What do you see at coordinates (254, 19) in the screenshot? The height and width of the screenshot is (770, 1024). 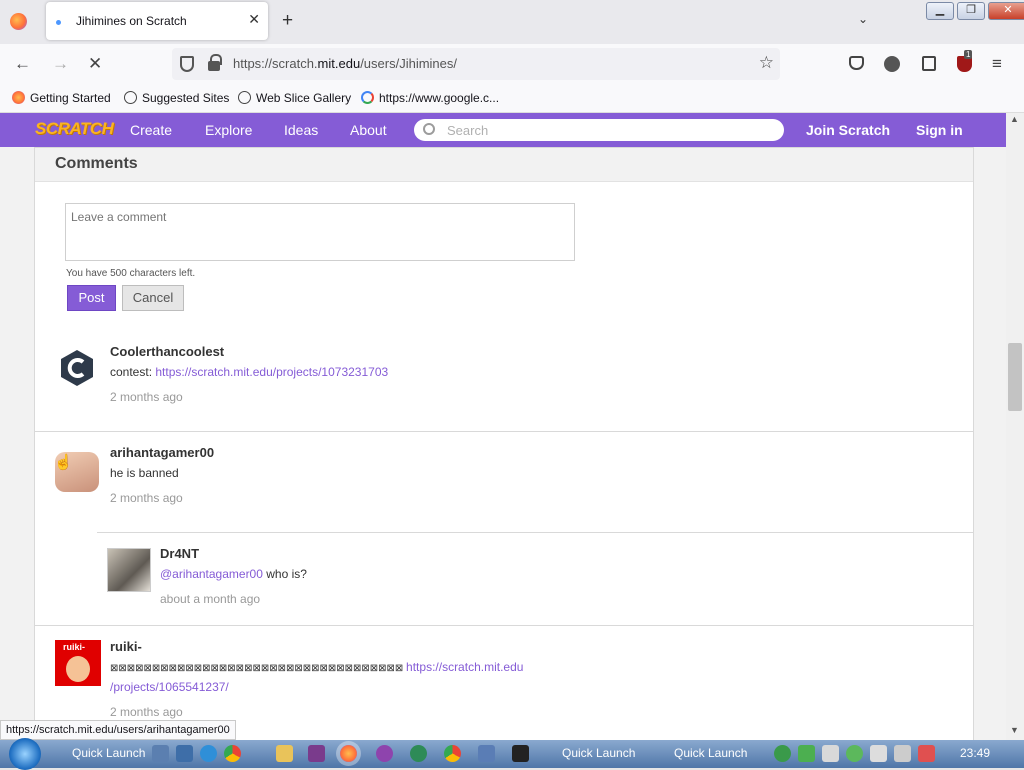 I see `tab-close-icon: ✕` at bounding box center [254, 19].